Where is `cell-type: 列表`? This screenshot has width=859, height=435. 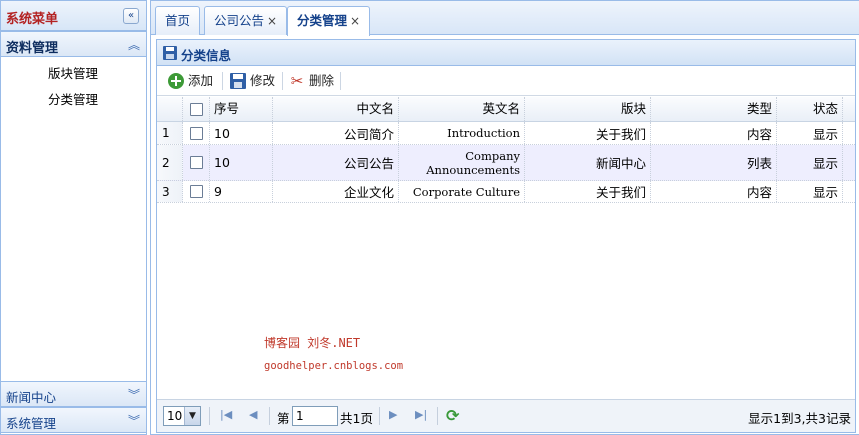 cell-type: 列表 is located at coordinates (714, 162).